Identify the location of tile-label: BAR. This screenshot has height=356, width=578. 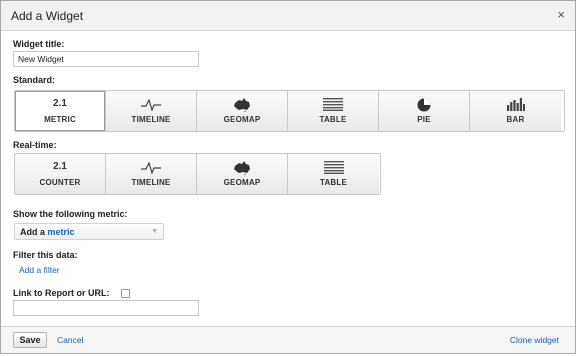
(515, 119).